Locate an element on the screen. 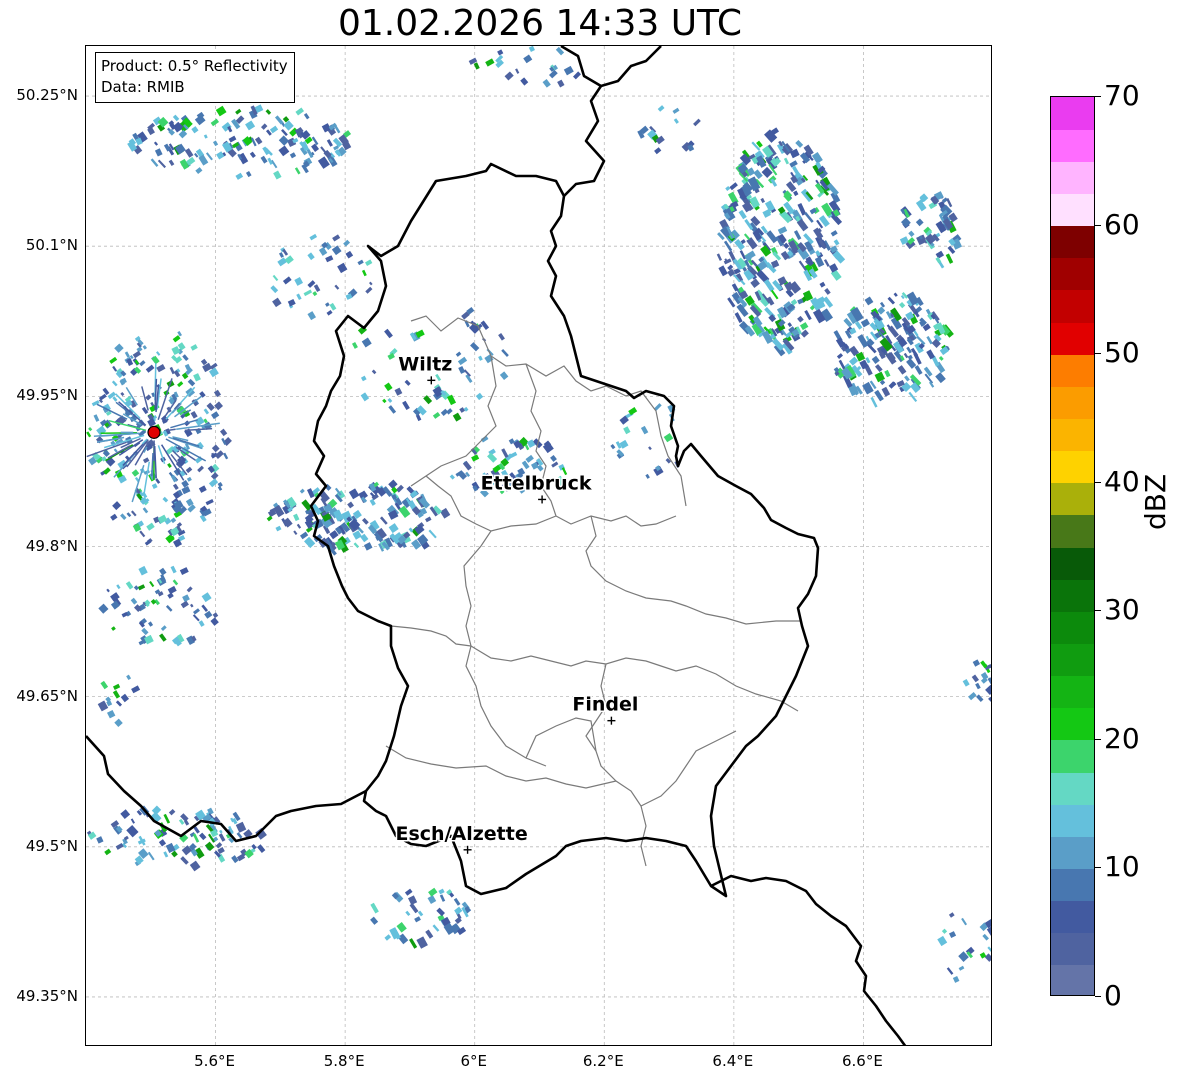 The image size is (1184, 1081). product-label: Product: 0.5° Reflectivity is located at coordinates (194, 66).